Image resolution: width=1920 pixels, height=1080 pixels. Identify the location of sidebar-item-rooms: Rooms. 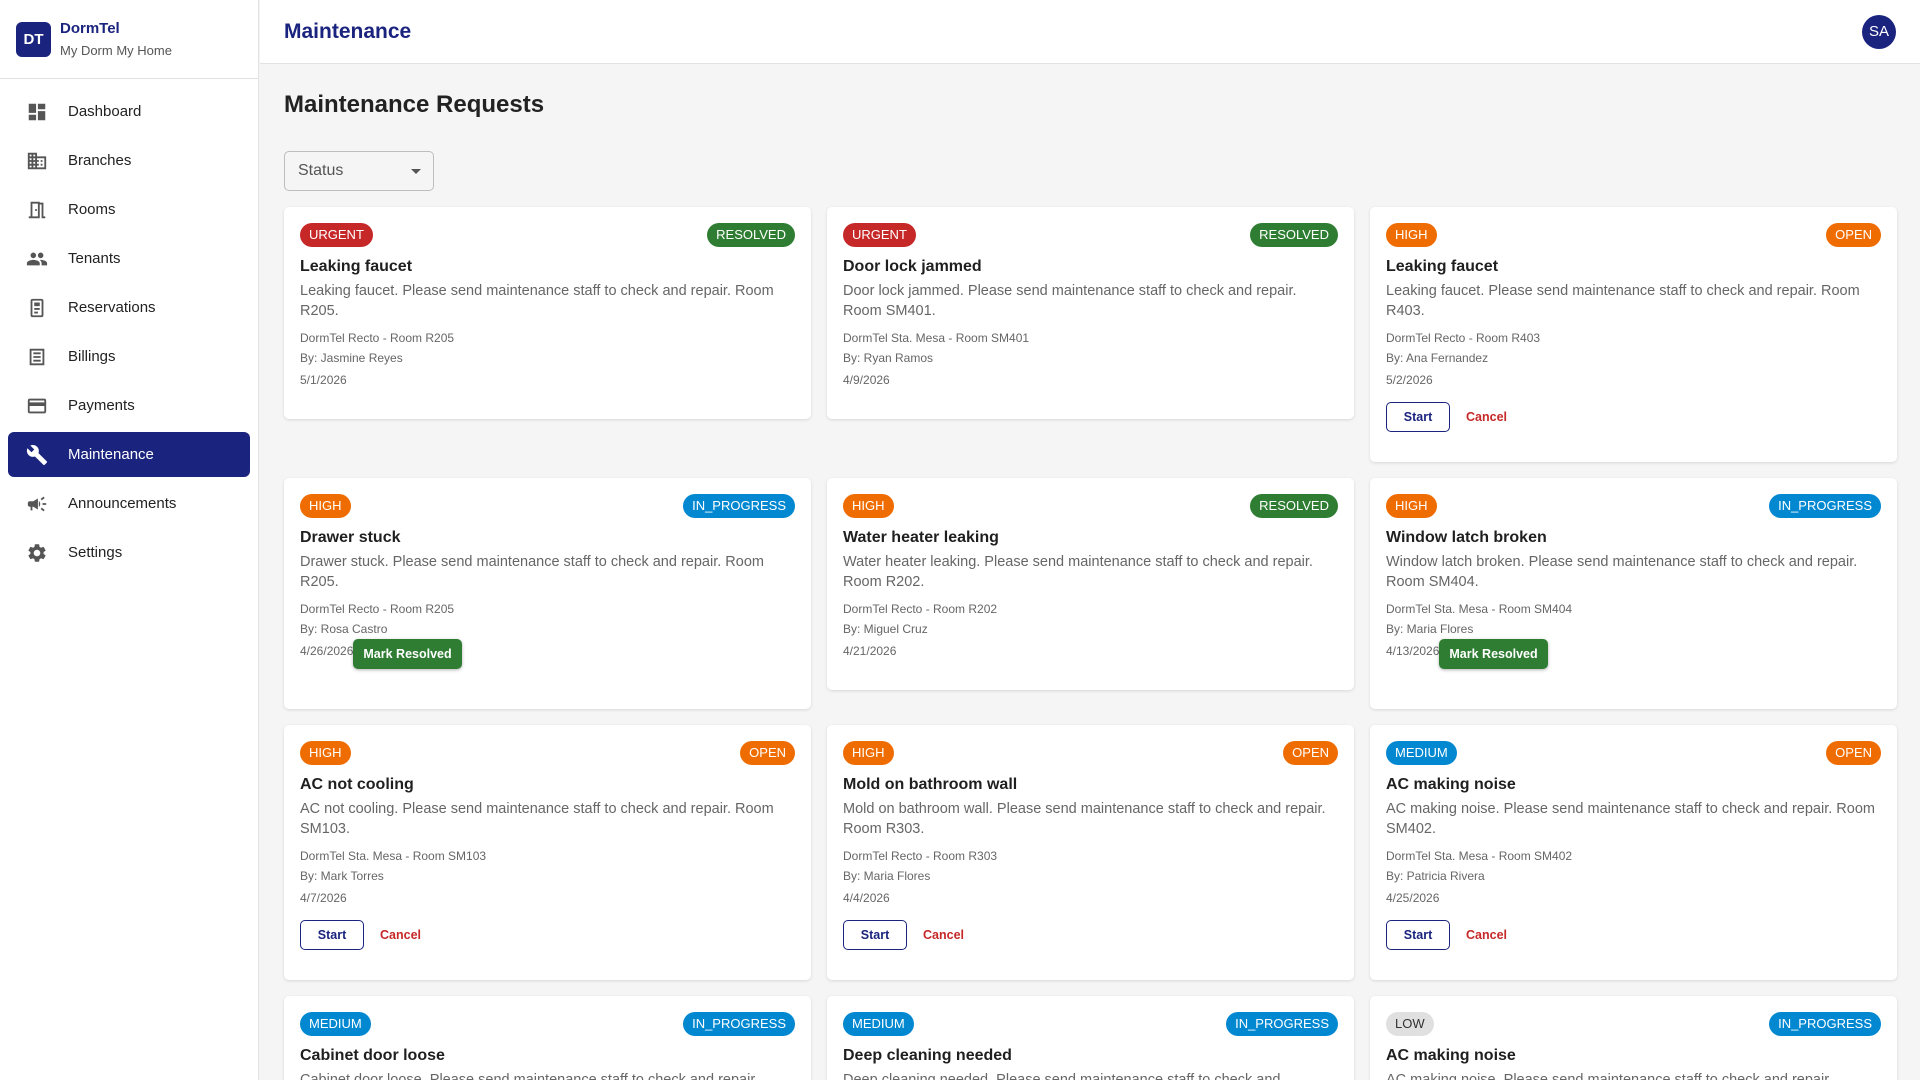
(129, 209).